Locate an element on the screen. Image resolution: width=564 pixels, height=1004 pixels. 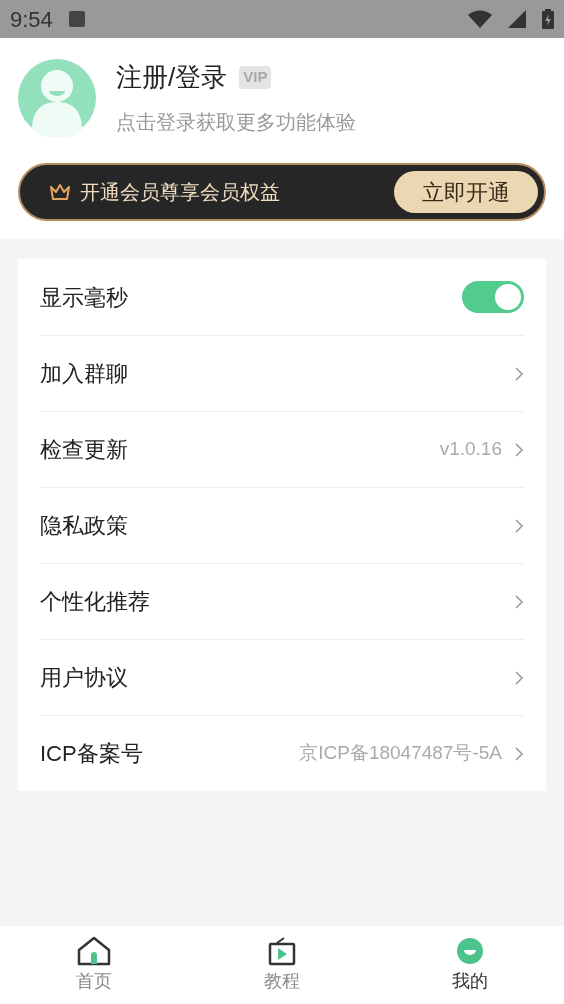
settings-label: 个性化推荐 is located at coordinates (95, 602).